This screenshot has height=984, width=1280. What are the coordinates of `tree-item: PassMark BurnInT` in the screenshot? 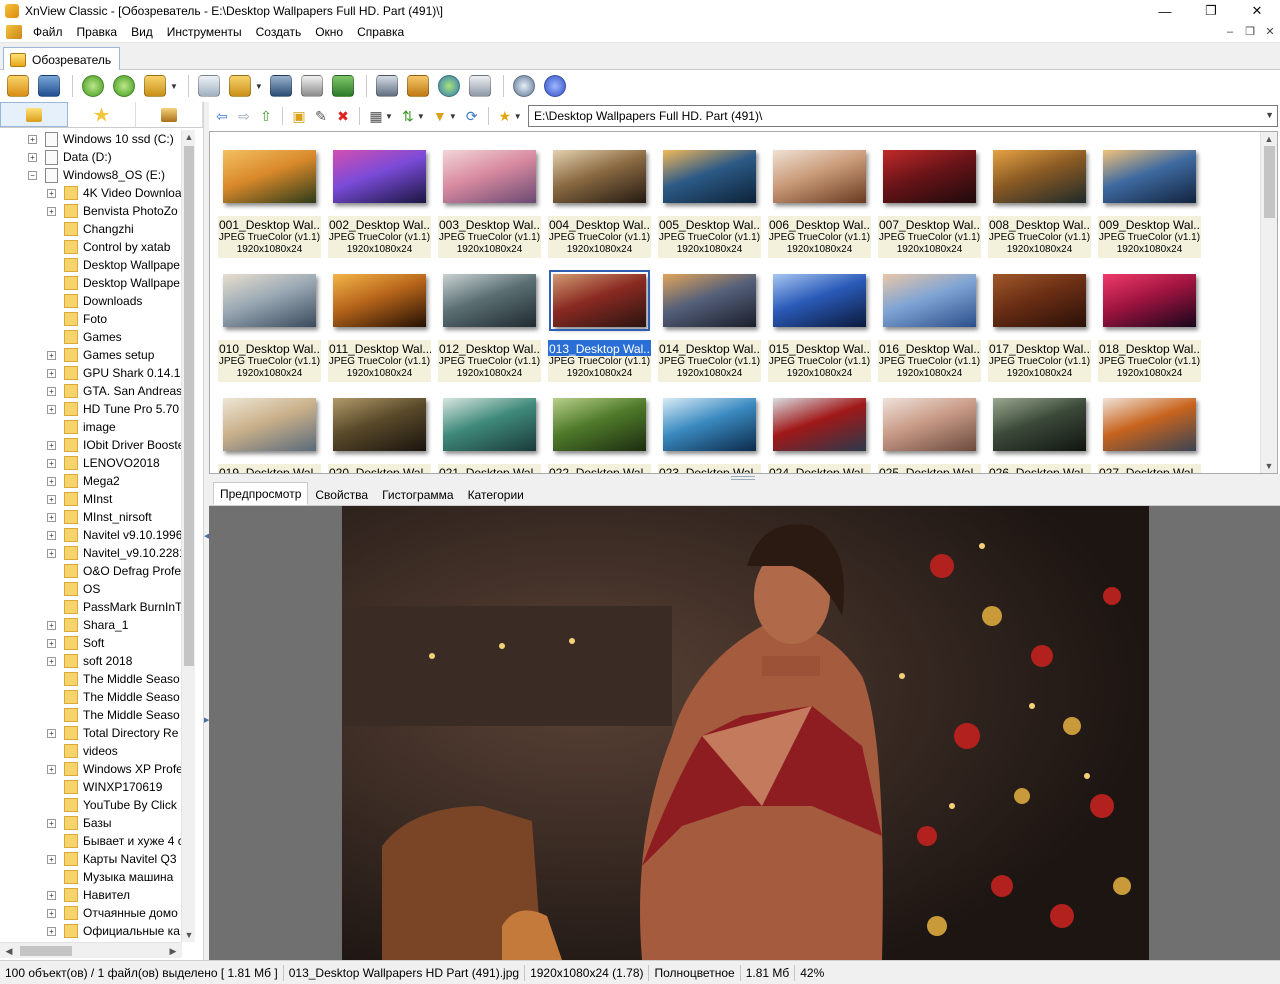 It's located at (91, 607).